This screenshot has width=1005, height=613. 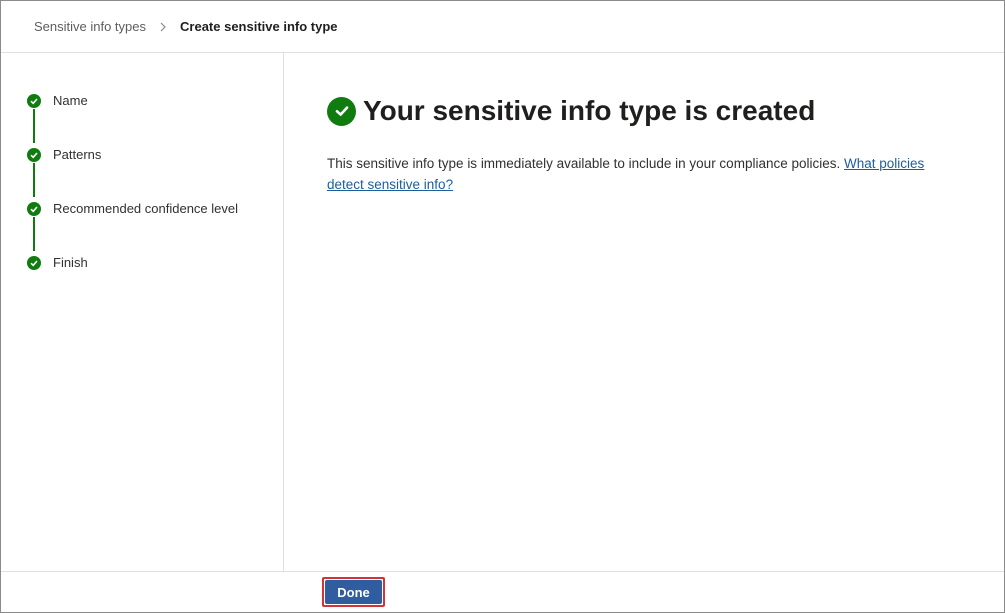 I want to click on step-name: Name, so click(x=57, y=100).